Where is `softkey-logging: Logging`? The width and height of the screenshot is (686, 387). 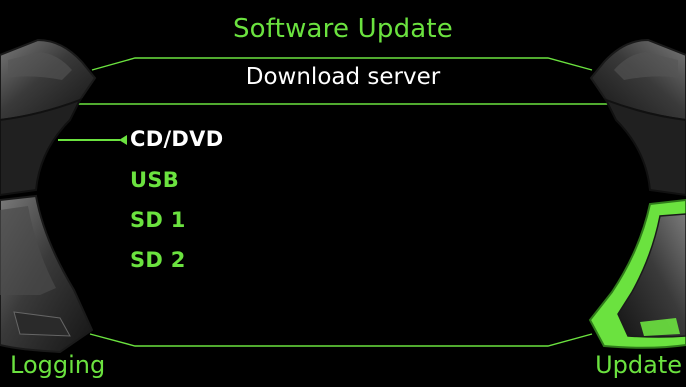
softkey-logging: Logging is located at coordinates (57, 365).